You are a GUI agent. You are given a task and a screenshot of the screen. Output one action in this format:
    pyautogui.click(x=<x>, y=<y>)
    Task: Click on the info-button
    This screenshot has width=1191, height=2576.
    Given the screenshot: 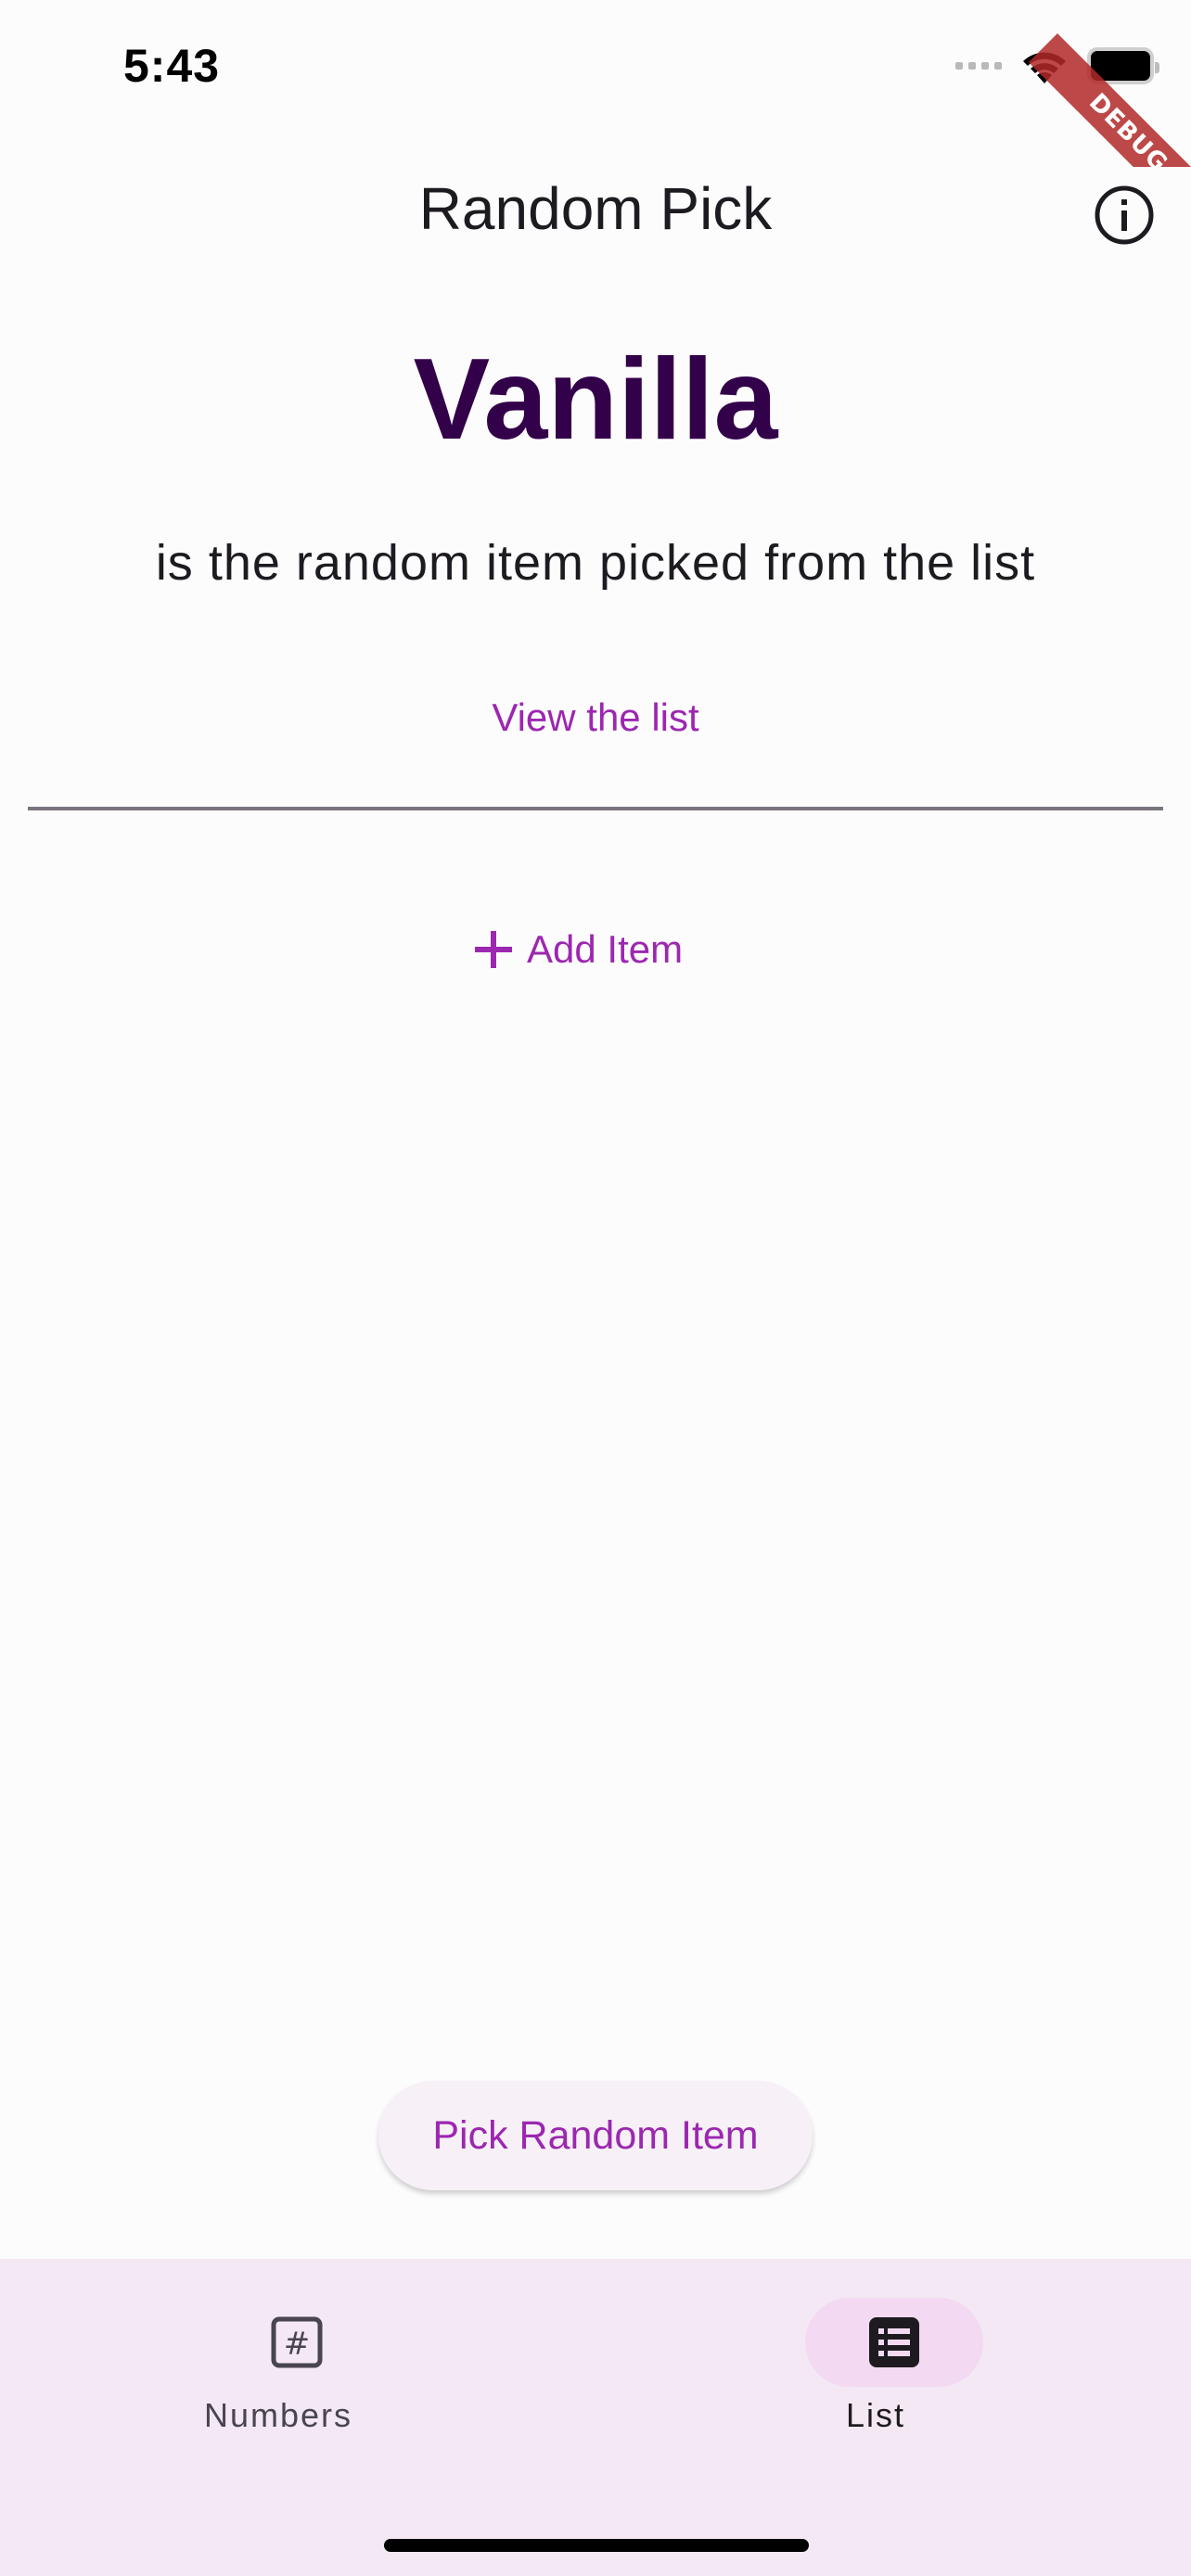 What is the action you would take?
    pyautogui.click(x=1124, y=215)
    